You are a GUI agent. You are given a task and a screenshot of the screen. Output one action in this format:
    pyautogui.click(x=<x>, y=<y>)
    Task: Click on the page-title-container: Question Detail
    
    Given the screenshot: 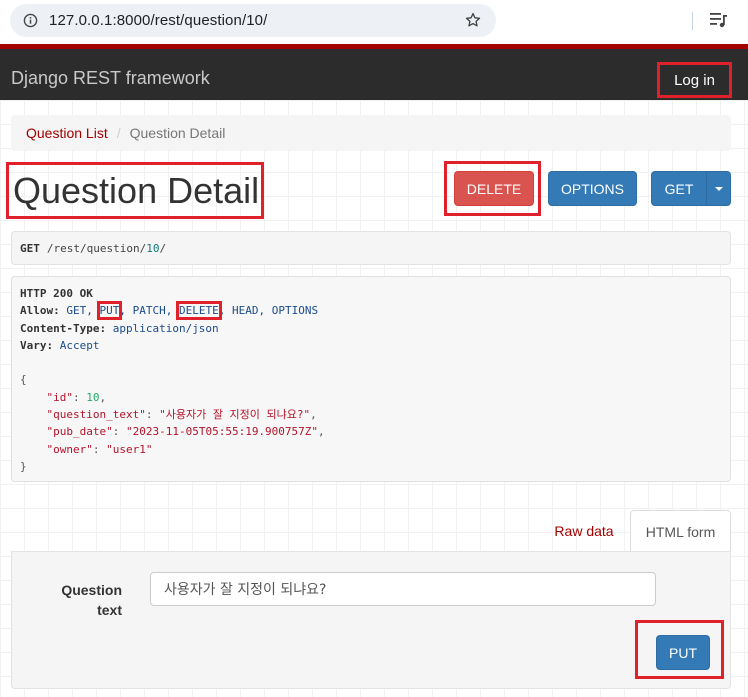 What is the action you would take?
    pyautogui.click(x=135, y=190)
    